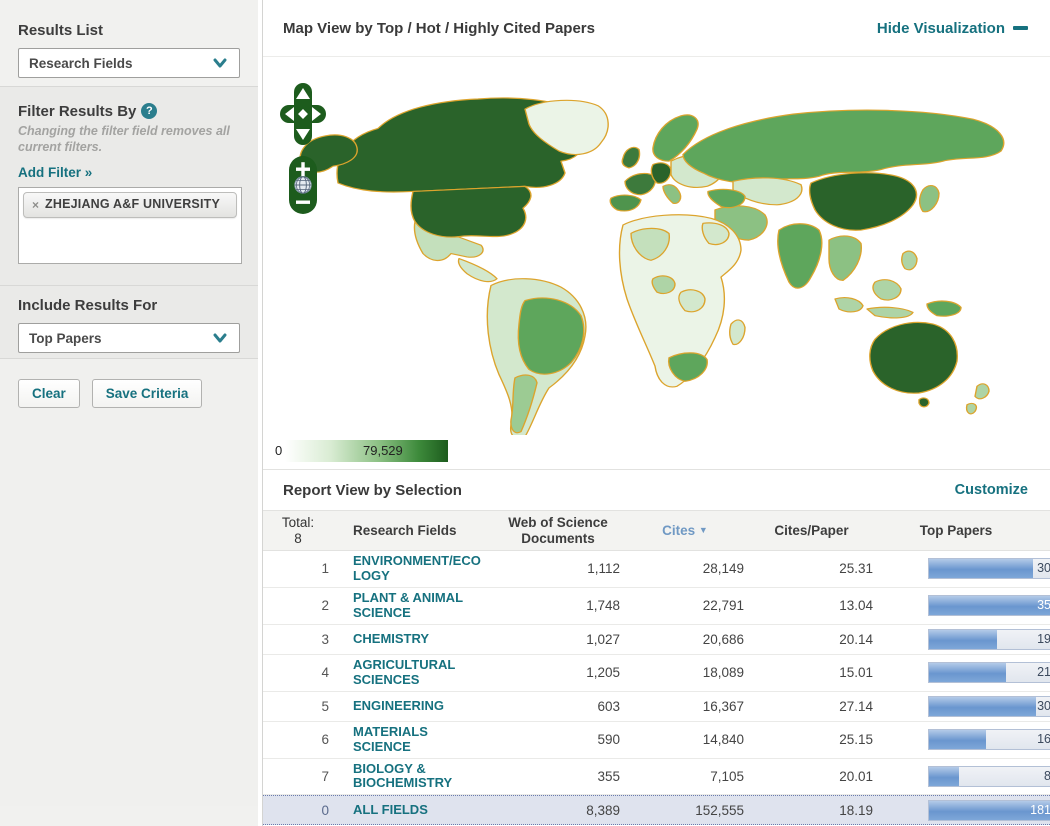 Image resolution: width=1050 pixels, height=826 pixels. Describe the element at coordinates (55, 172) in the screenshot. I see `add-filter-link: Add Filter »` at that location.